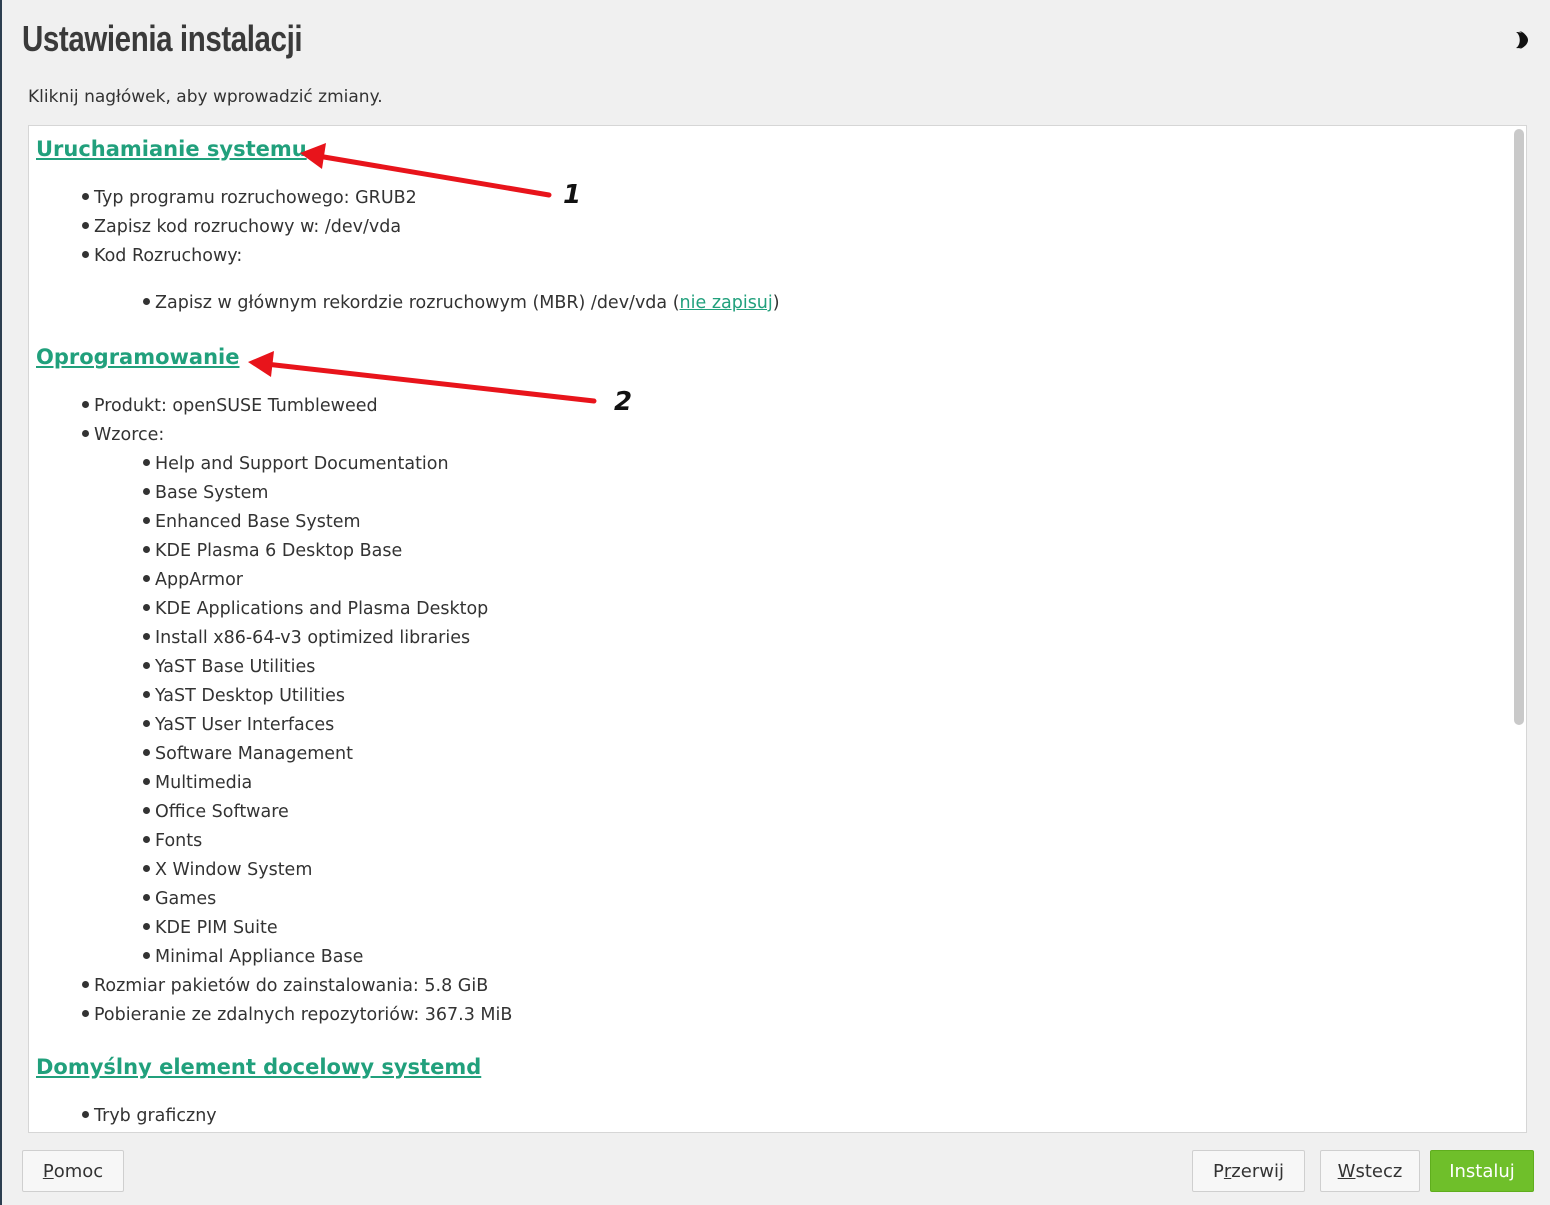 This screenshot has width=1550, height=1205. Describe the element at coordinates (306, 638) in the screenshot. I see `pattern-item: Install x86-64-v3 optimized libraries` at that location.